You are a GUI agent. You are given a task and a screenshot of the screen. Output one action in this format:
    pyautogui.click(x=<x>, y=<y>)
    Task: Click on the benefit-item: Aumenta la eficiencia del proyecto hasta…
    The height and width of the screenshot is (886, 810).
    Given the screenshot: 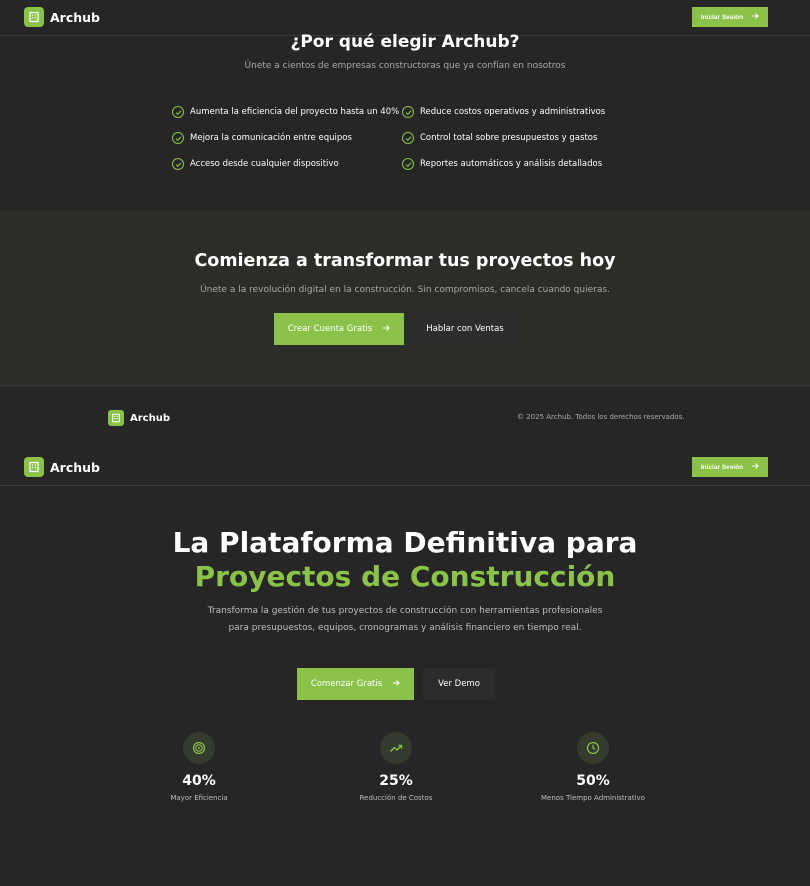 What is the action you would take?
    pyautogui.click(x=285, y=112)
    